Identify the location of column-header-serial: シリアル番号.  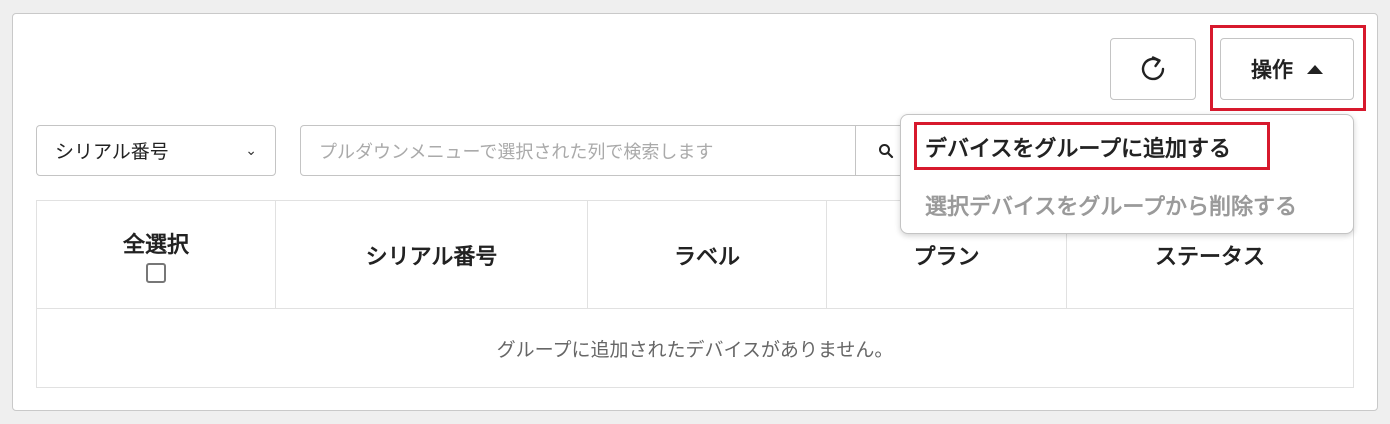
(432, 255).